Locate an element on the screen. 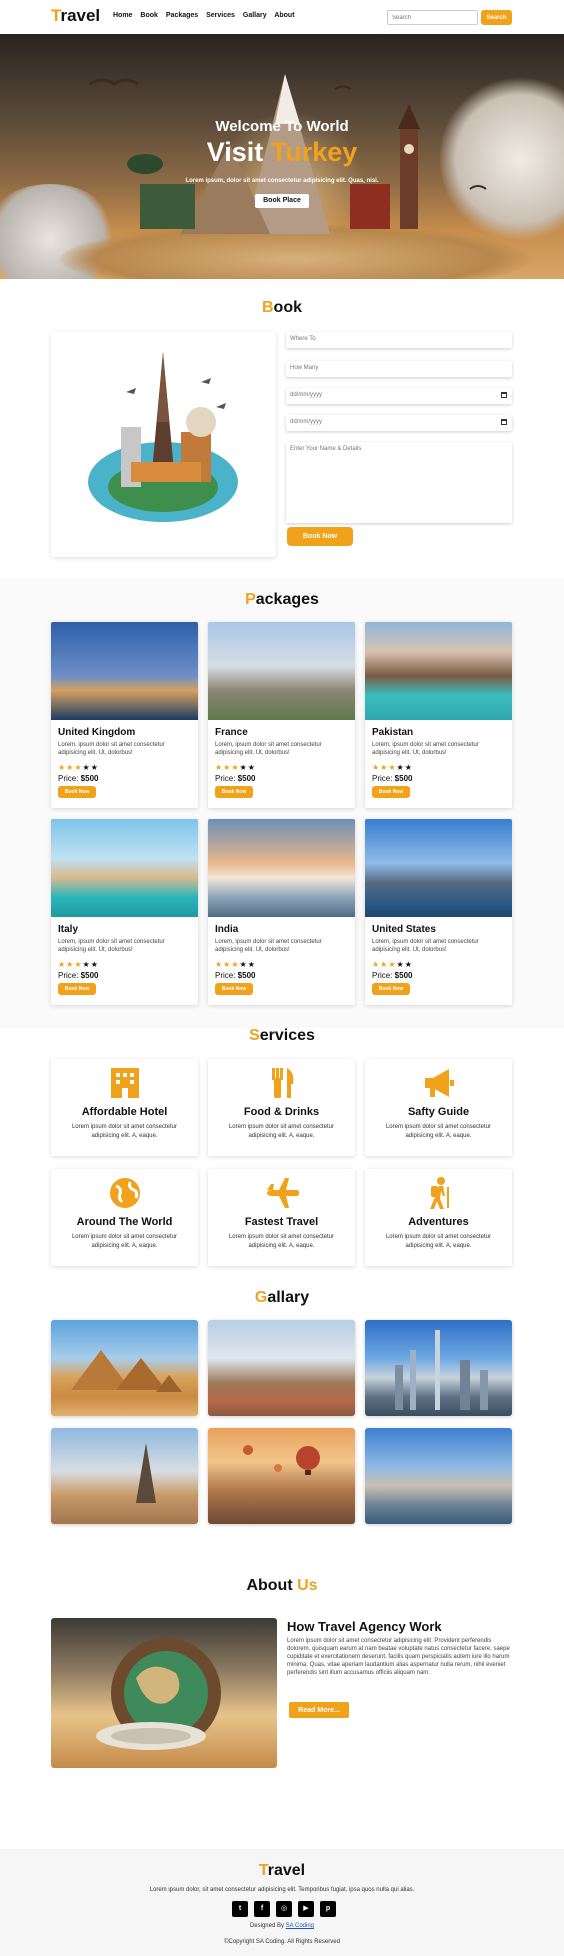  megaphone-icon is located at coordinates (439, 1083).